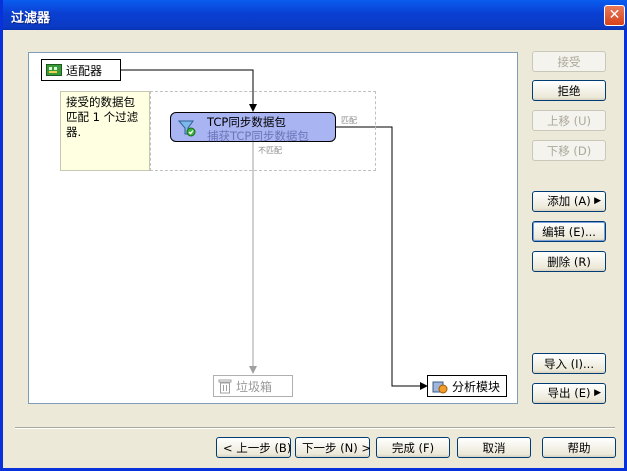  Describe the element at coordinates (258, 136) in the screenshot. I see `filter-subtitle: 捕获TCP同步数据包` at that location.